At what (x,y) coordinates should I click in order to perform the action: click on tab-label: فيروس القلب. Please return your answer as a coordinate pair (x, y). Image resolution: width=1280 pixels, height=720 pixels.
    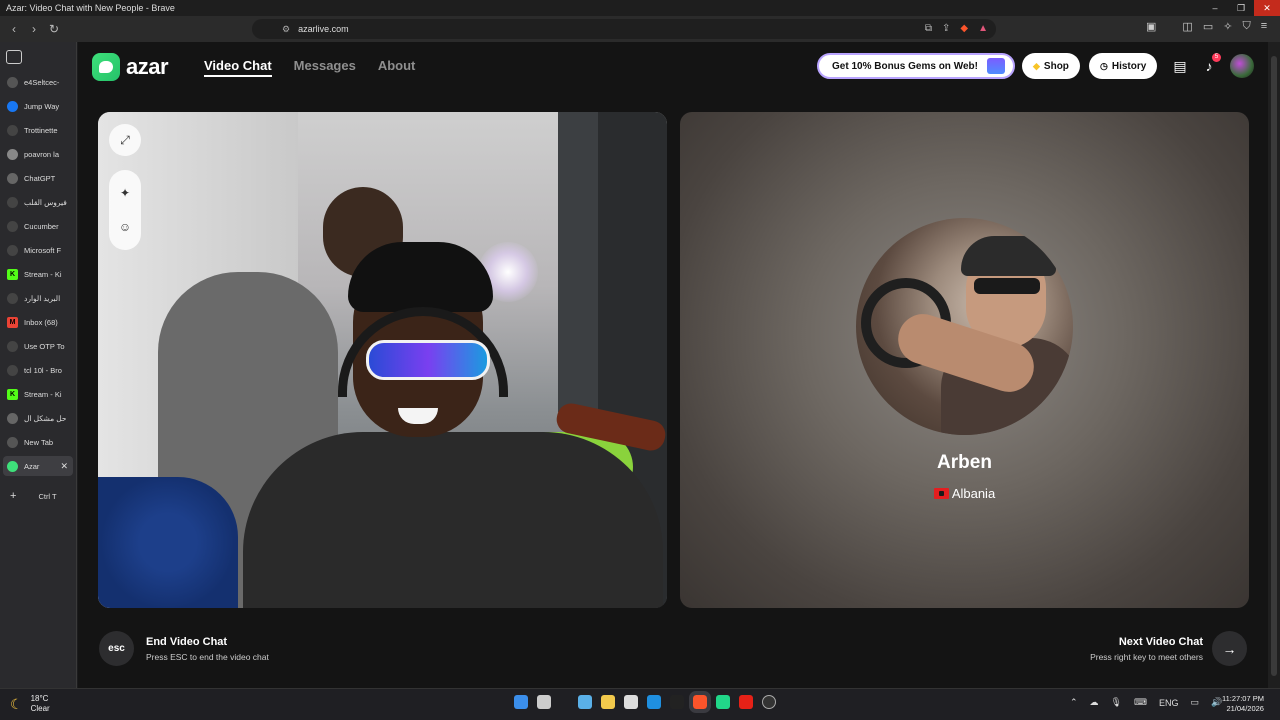
    Looking at the image, I should click on (45, 202).